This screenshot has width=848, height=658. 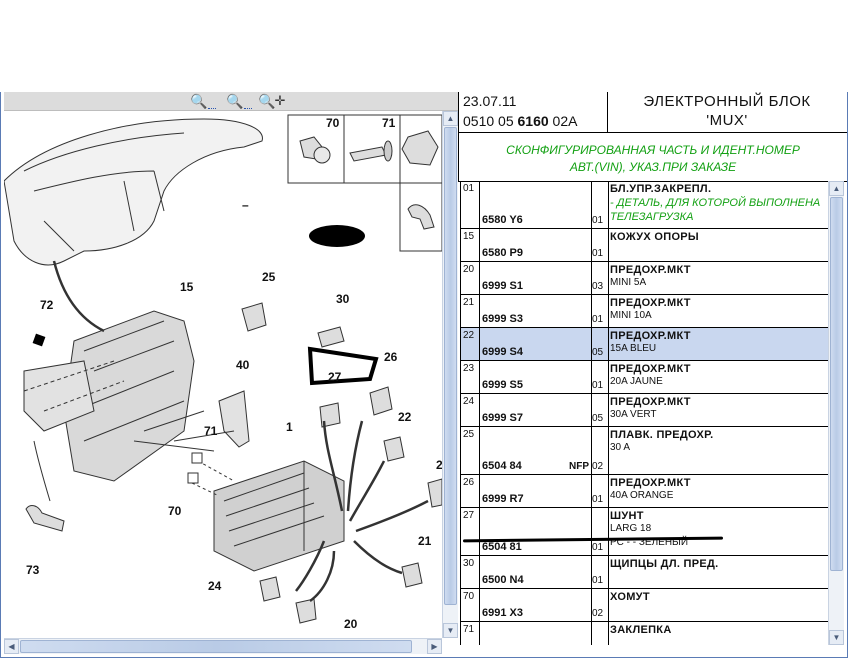 What do you see at coordinates (718, 572) in the screenshot?
I see `cell-description: ЩИПЦЫ ДЛ. ПРЕД.` at bounding box center [718, 572].